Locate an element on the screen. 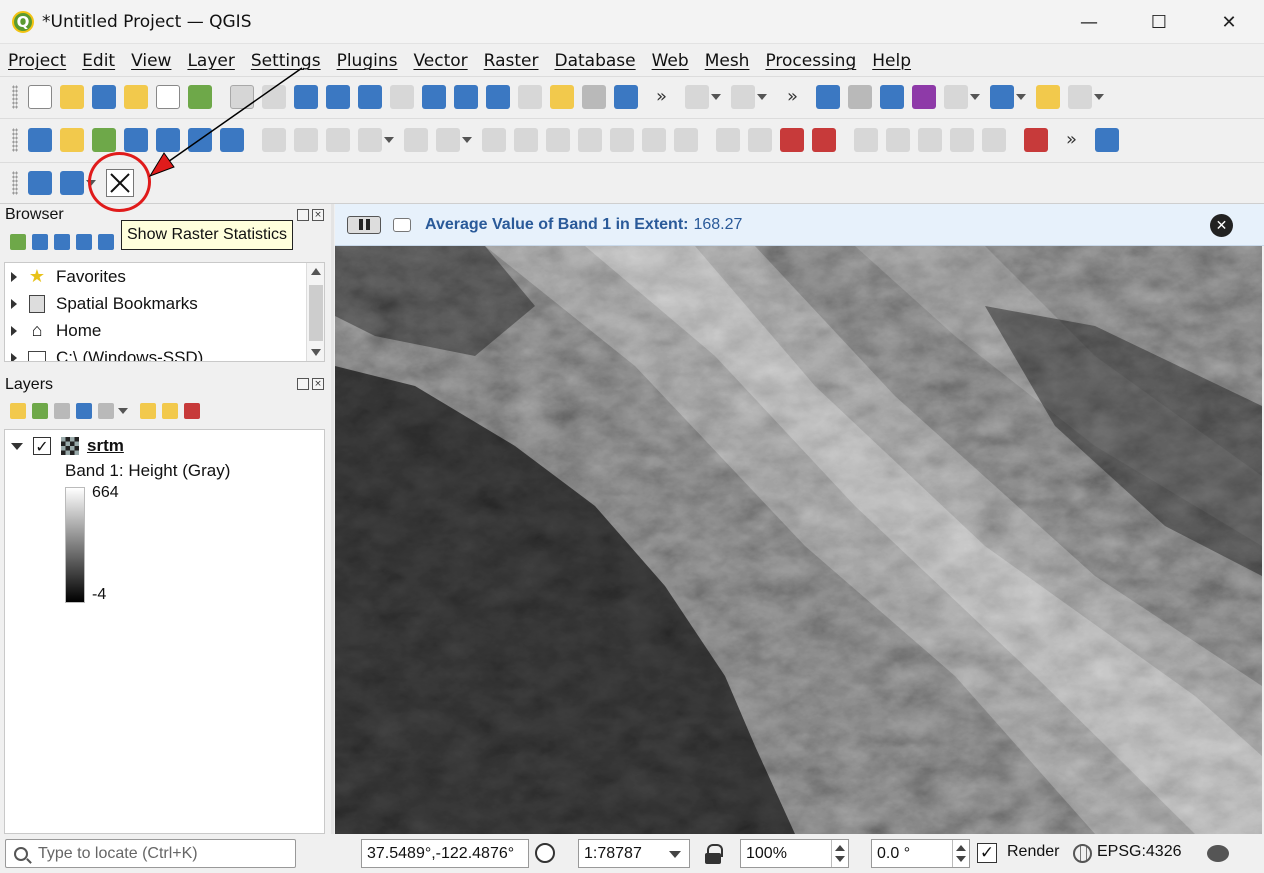  open-table-icon is located at coordinates (956, 96).